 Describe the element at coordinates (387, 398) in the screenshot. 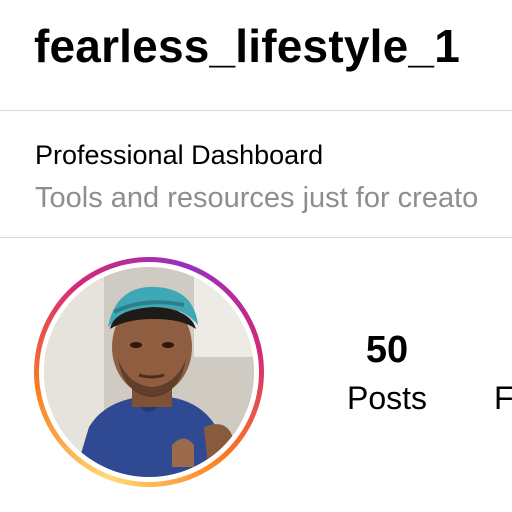

I see `posts-label: Posts` at that location.